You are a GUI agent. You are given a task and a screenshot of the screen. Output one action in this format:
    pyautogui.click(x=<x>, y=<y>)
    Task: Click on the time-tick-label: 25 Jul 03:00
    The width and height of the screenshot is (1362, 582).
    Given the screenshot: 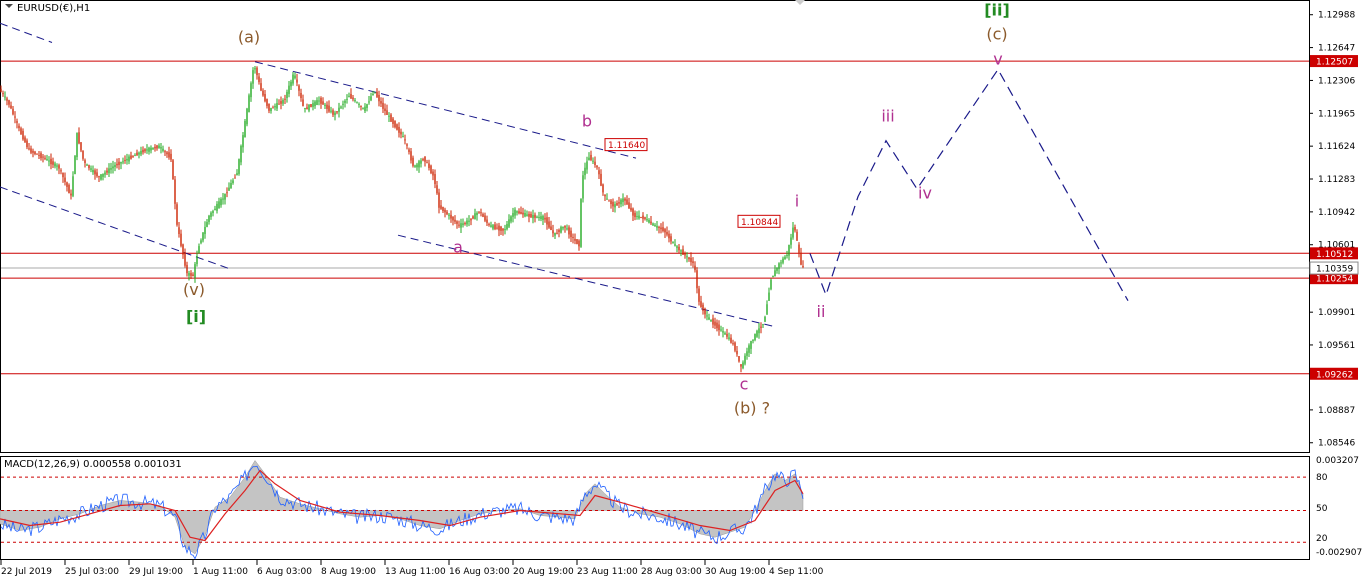 What is the action you would take?
    pyautogui.click(x=92, y=572)
    